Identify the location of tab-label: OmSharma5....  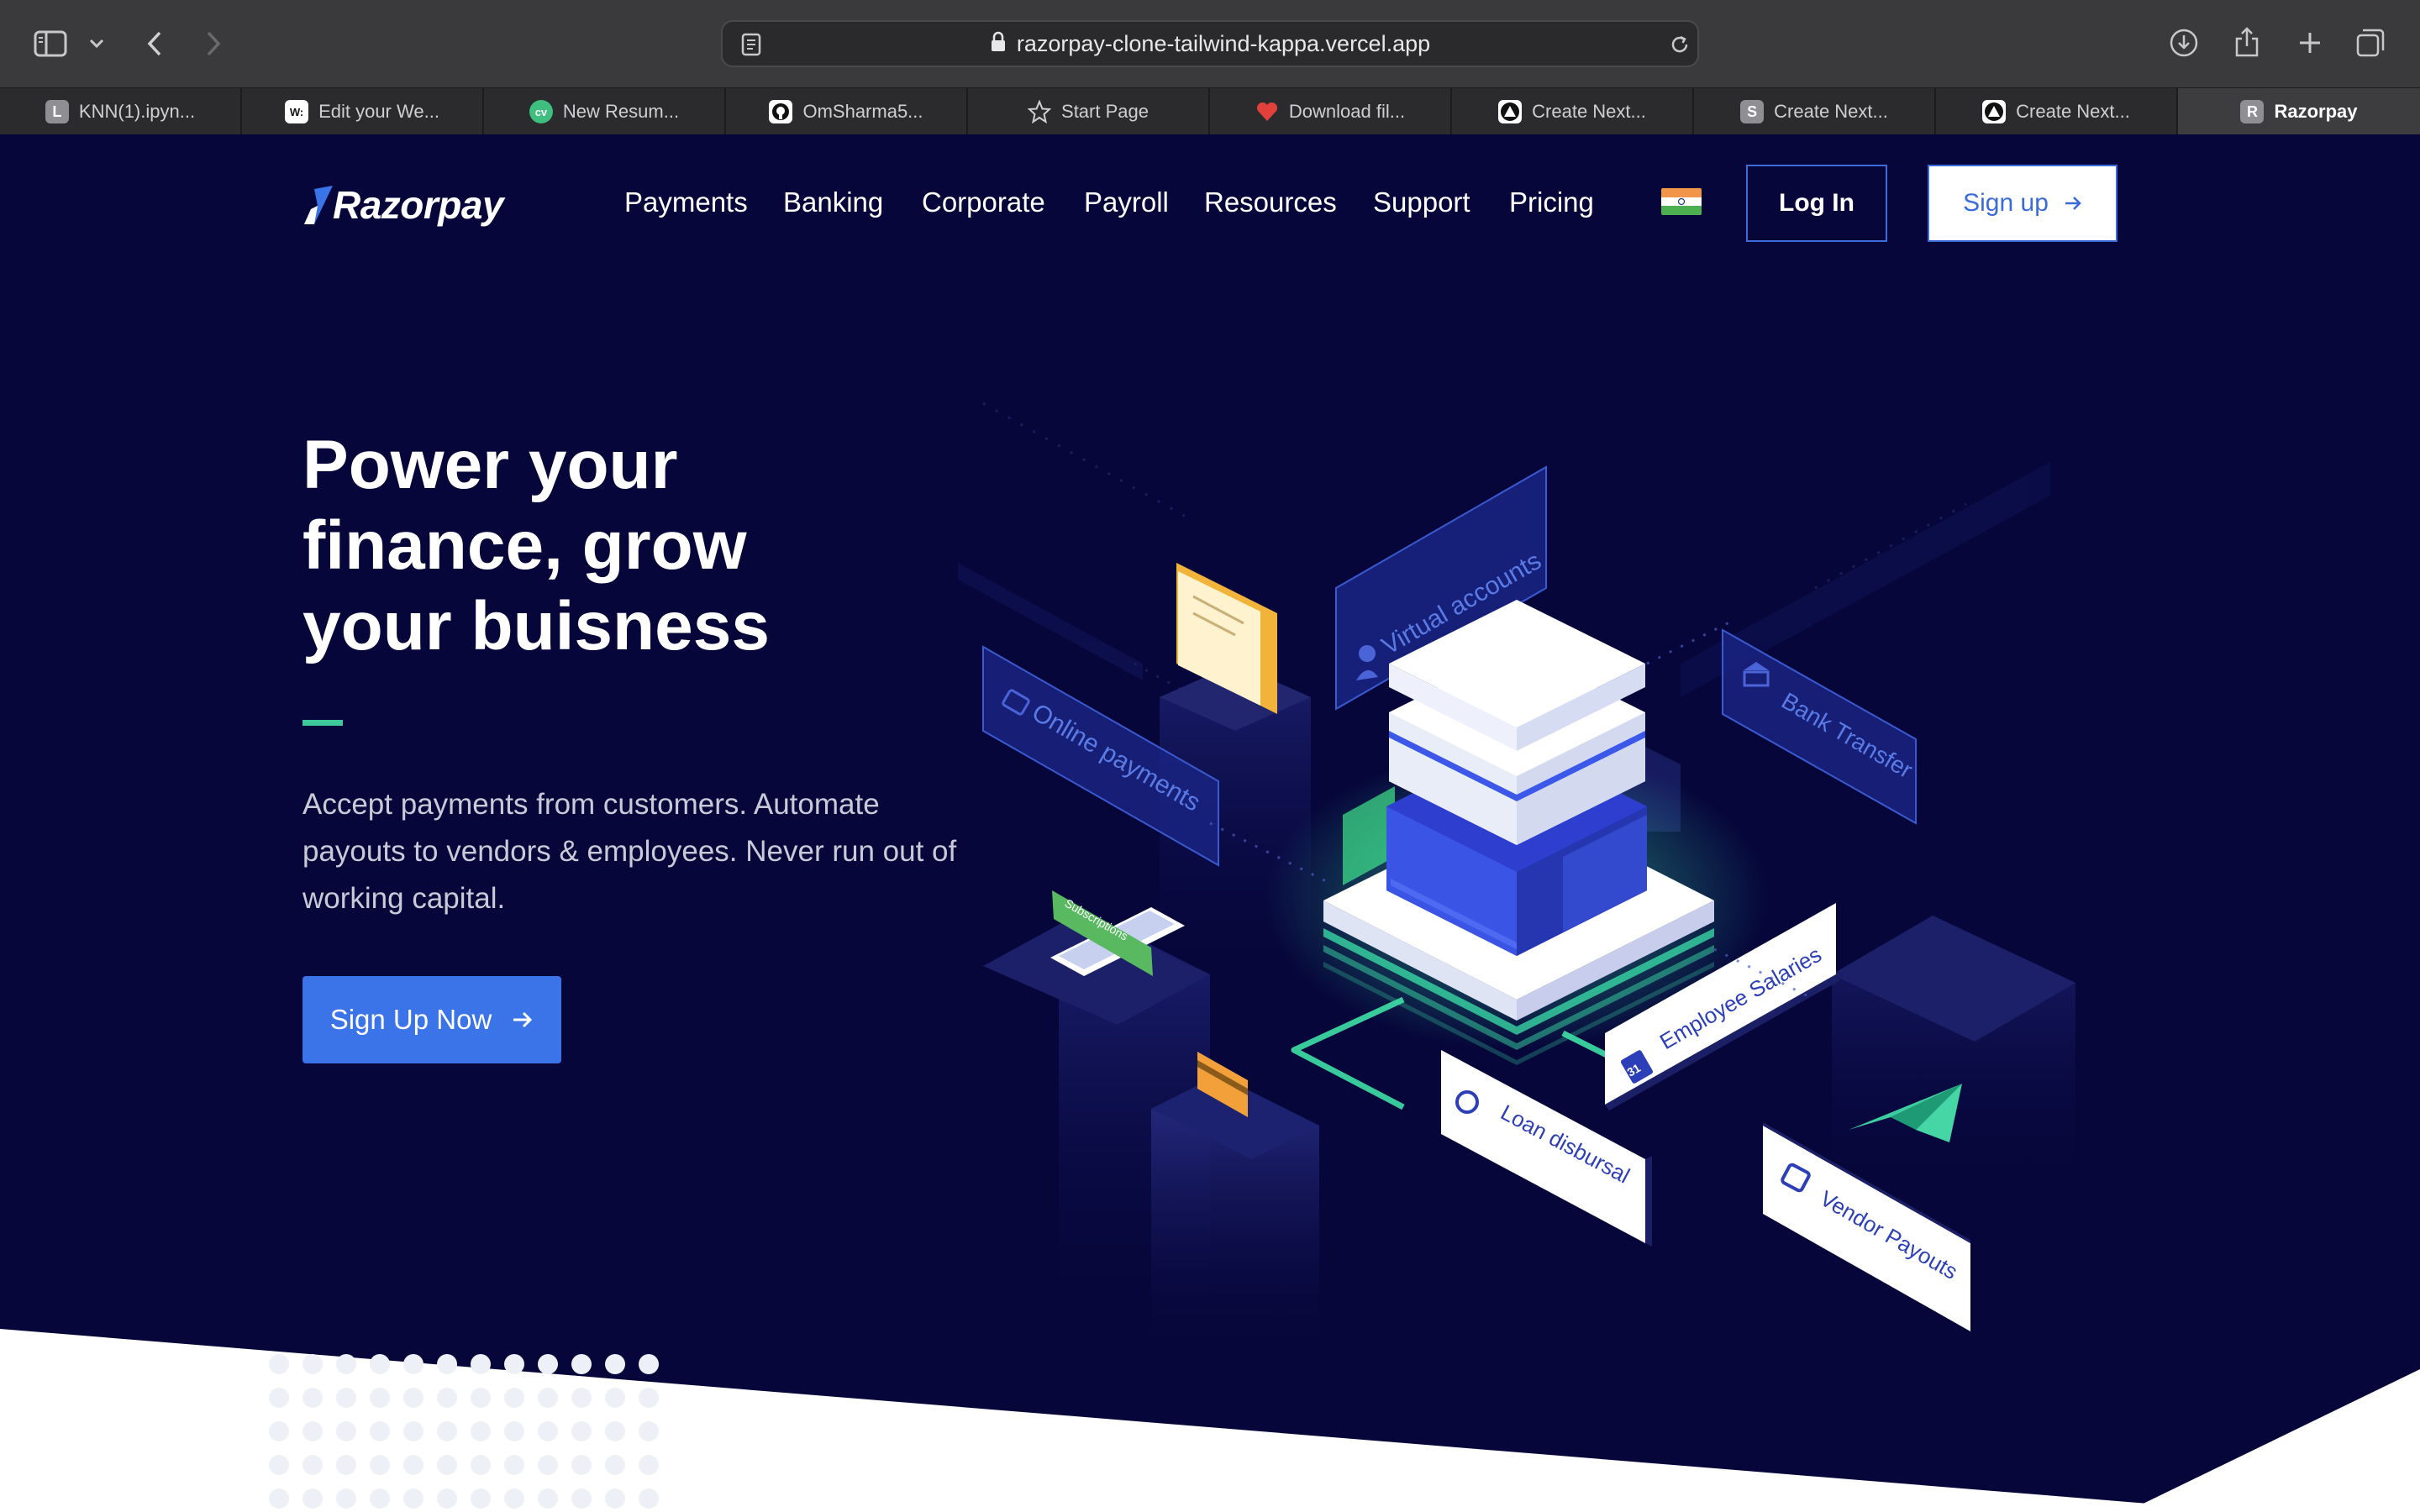
(863, 111).